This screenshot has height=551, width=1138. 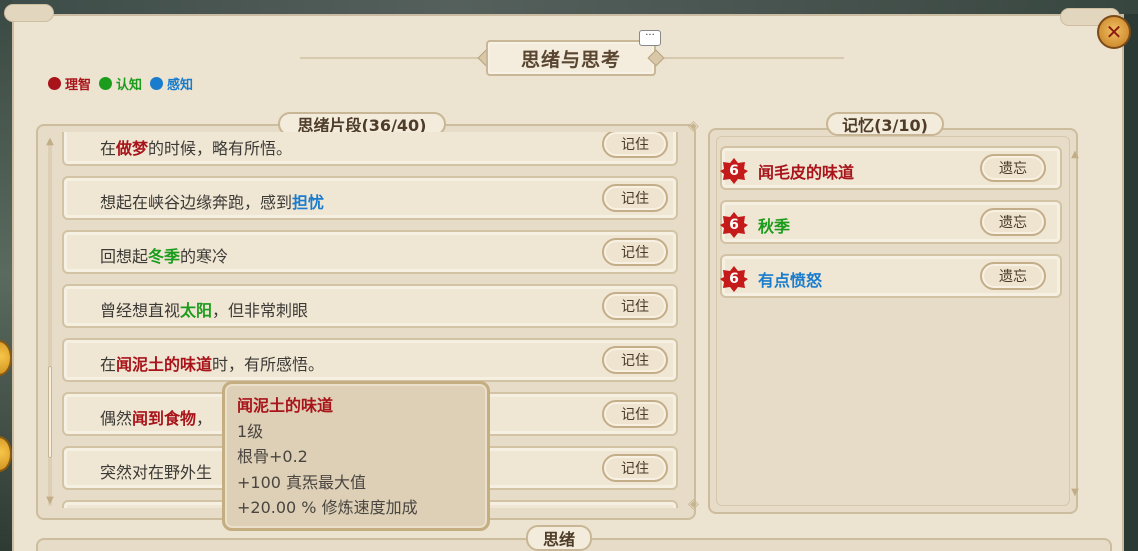 What do you see at coordinates (156, 418) in the screenshot?
I see `fragment-text: 偶然闻到食物，` at bounding box center [156, 418].